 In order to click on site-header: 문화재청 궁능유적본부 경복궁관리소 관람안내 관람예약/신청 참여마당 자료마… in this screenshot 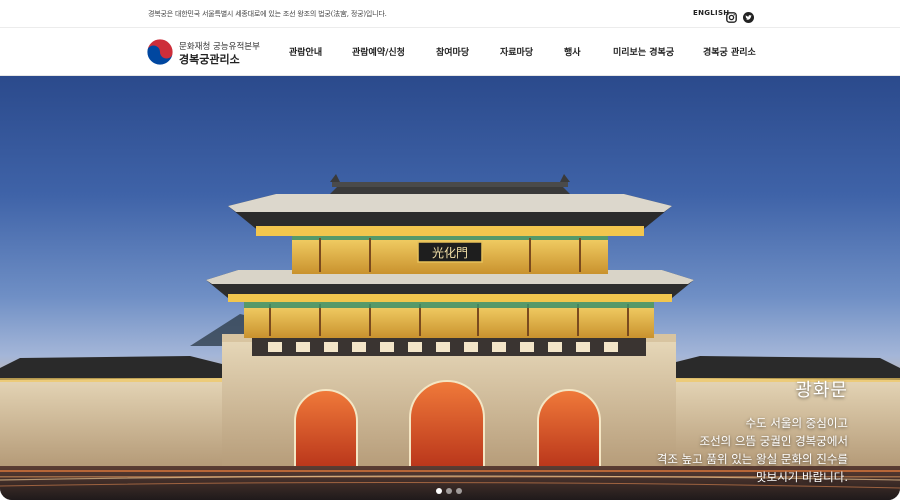, I will do `click(450, 52)`.